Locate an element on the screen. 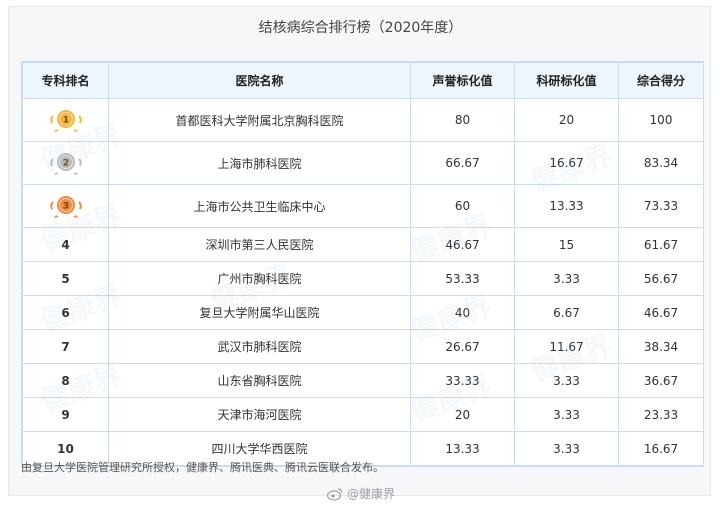 The height and width of the screenshot is (506, 720). table-header-row: 专科排名 医院名称 声誉标化值 科研标化值 综合得分 is located at coordinates (363, 80).